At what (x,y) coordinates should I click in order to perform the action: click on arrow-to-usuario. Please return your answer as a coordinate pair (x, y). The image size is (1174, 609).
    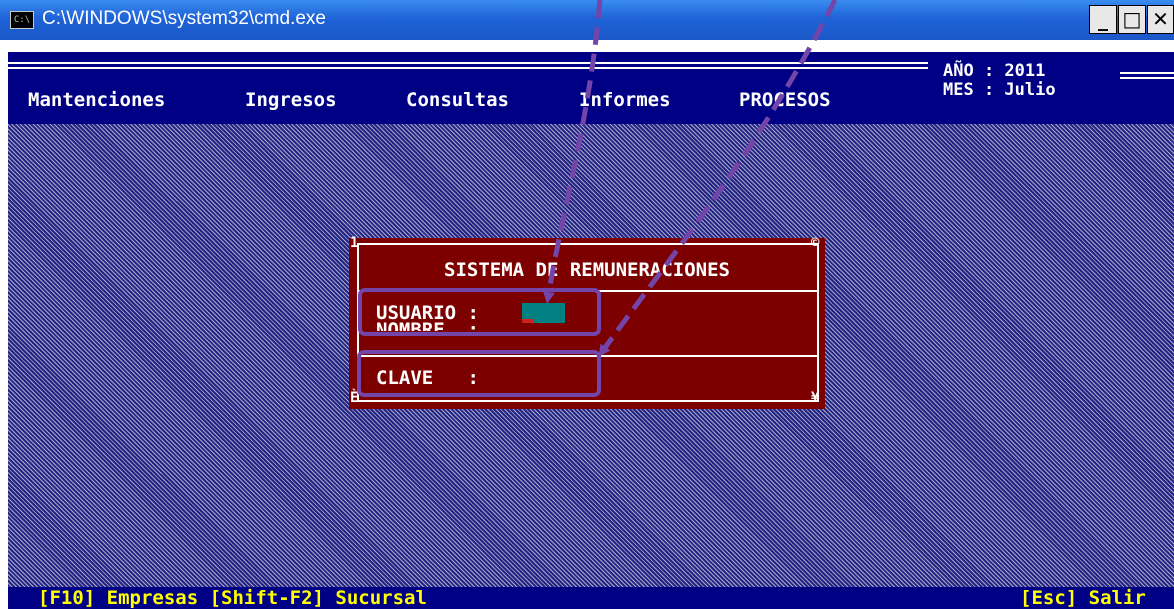
    Looking at the image, I should click on (572, 152).